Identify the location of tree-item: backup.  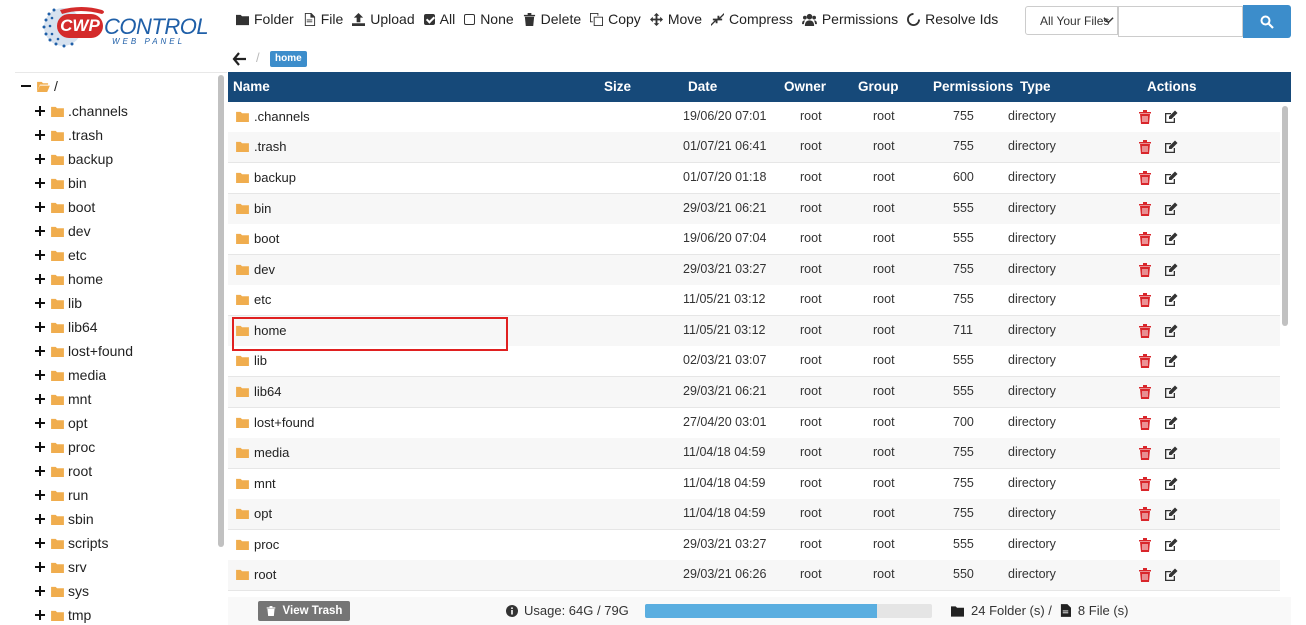
(74, 159).